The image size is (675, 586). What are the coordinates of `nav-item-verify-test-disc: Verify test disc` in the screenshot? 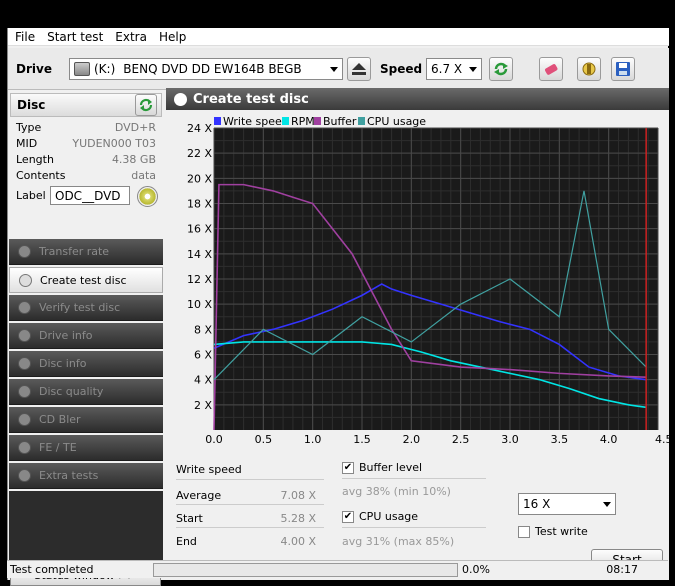 It's located at (86, 308).